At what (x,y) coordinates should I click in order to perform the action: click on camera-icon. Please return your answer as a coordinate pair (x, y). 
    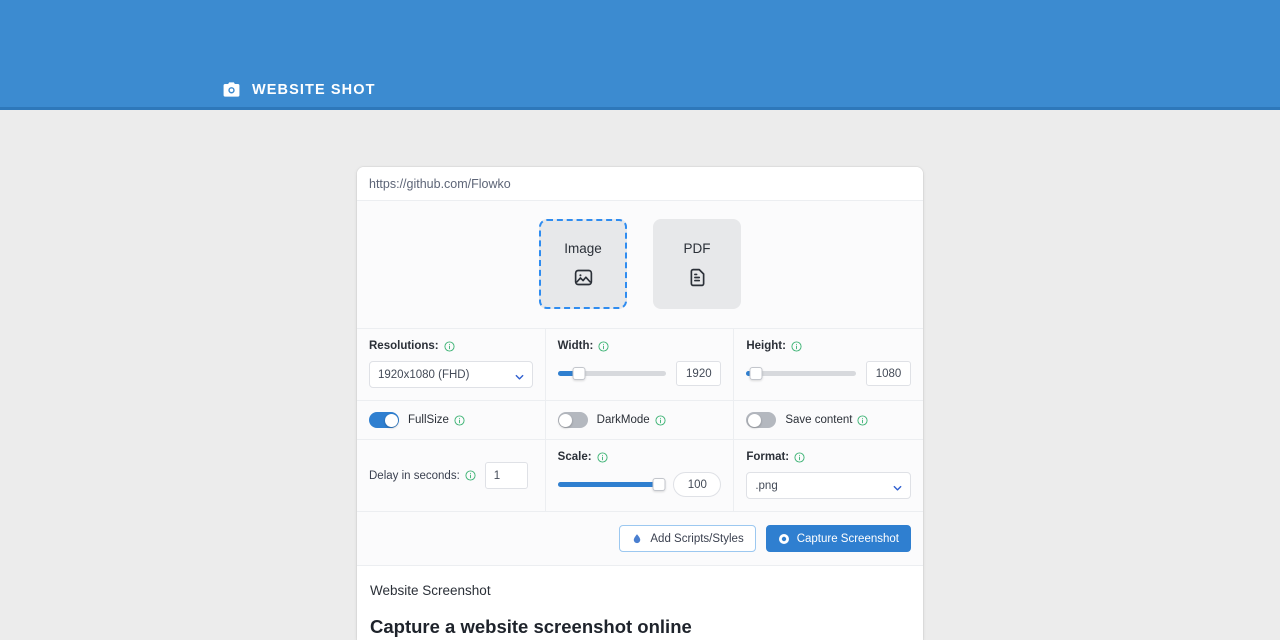
    Looking at the image, I should click on (231, 89).